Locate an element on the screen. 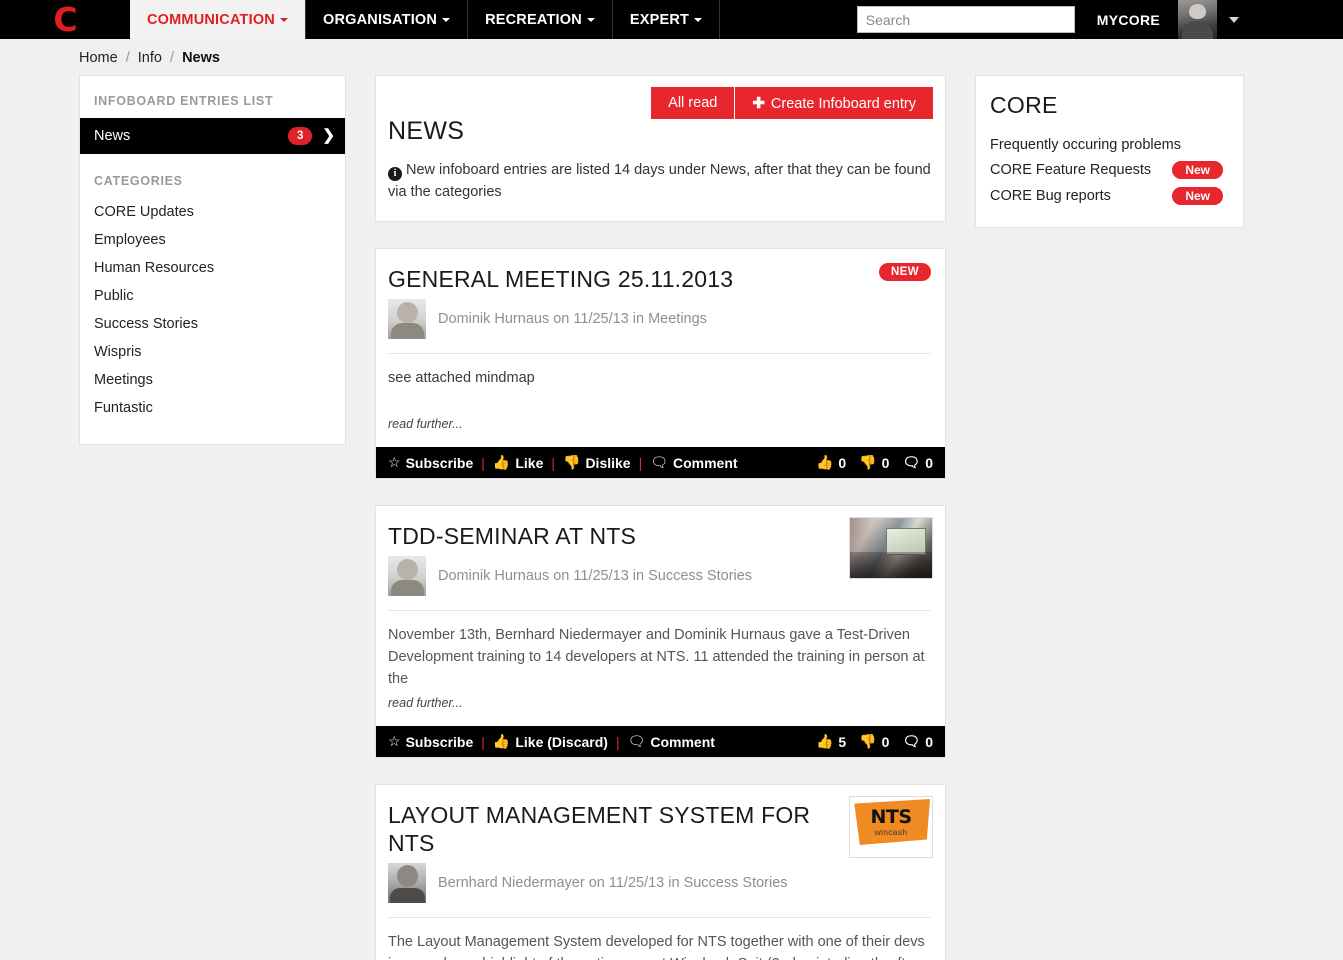  sidebar-item-news: News 3 ❯ is located at coordinates (212, 136).